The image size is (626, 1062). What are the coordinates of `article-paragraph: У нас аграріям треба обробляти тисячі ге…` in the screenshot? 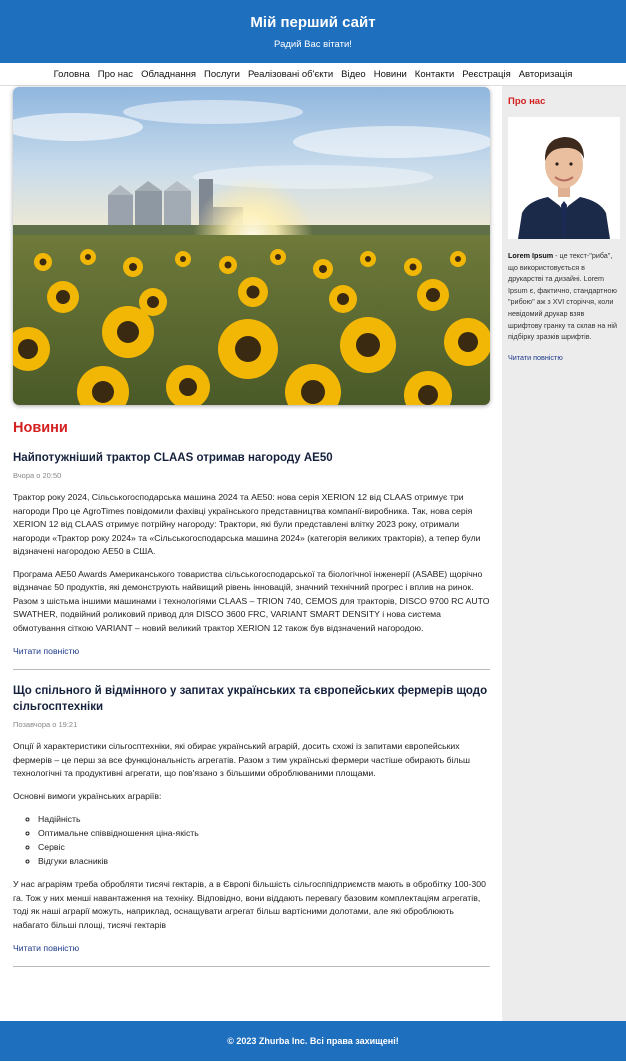 It's located at (249, 904).